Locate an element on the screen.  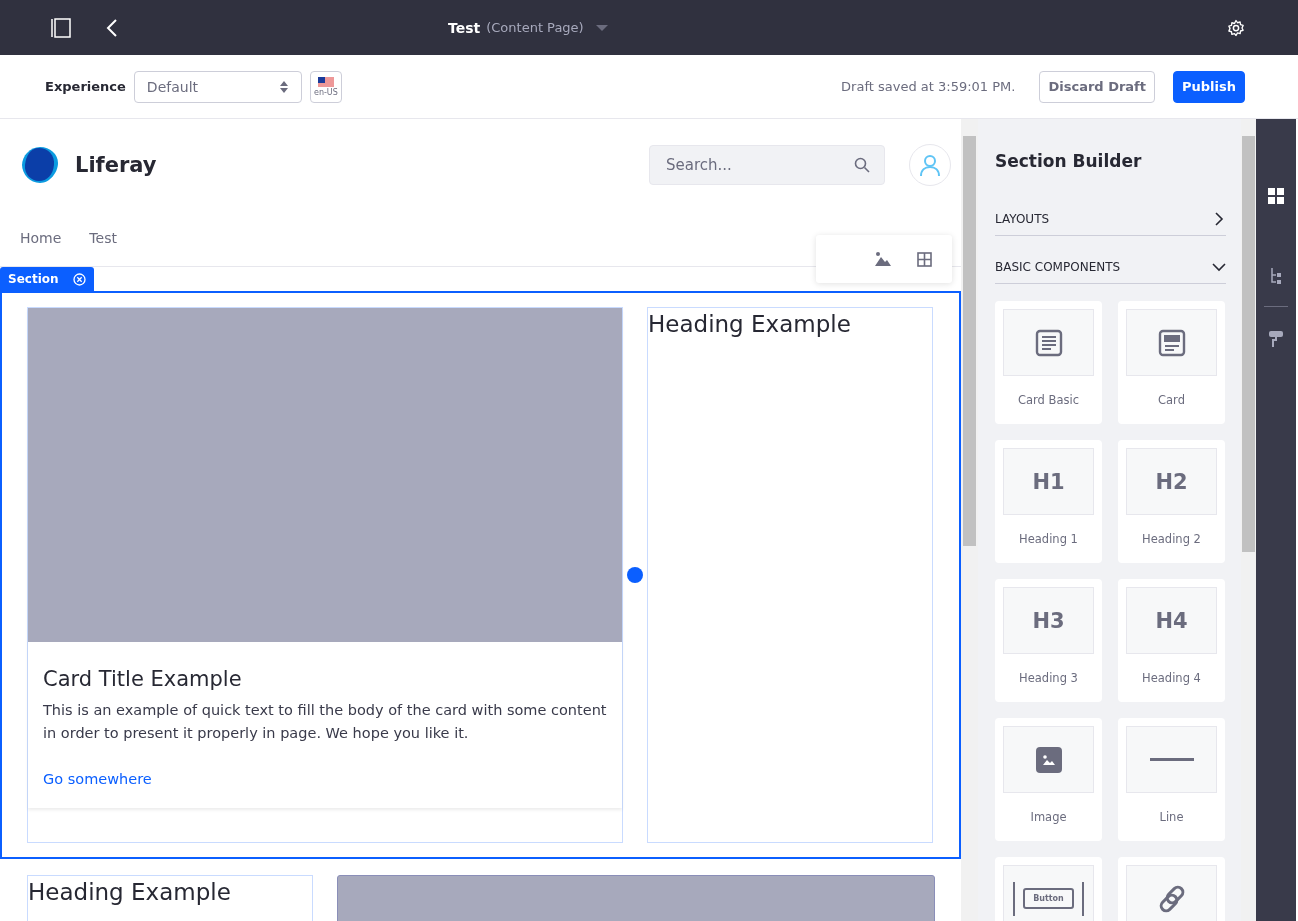
logo-icon is located at coordinates (40, 164).